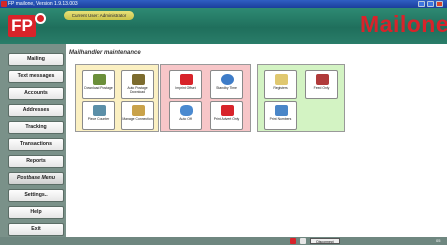 The height and width of the screenshot is (245, 447). I want to click on disconnect-button: Disconnect, so click(325, 241).